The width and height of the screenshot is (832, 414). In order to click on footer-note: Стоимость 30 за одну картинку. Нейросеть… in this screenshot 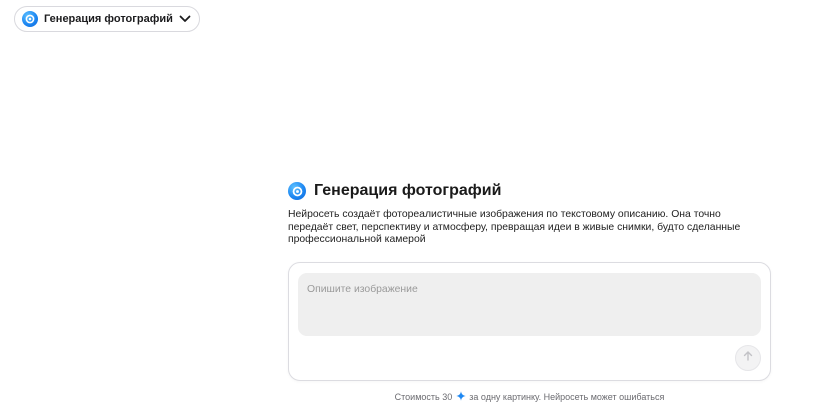, I will do `click(529, 397)`.